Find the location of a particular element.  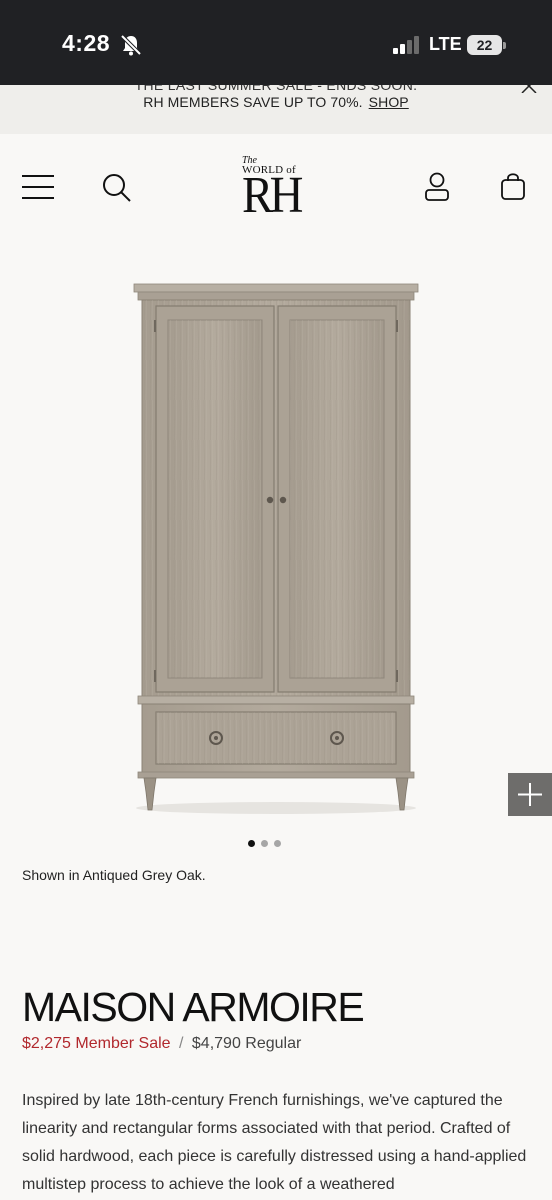

promo-text: RH MEMBERS SAVE UP TO 70%. is located at coordinates (253, 102).